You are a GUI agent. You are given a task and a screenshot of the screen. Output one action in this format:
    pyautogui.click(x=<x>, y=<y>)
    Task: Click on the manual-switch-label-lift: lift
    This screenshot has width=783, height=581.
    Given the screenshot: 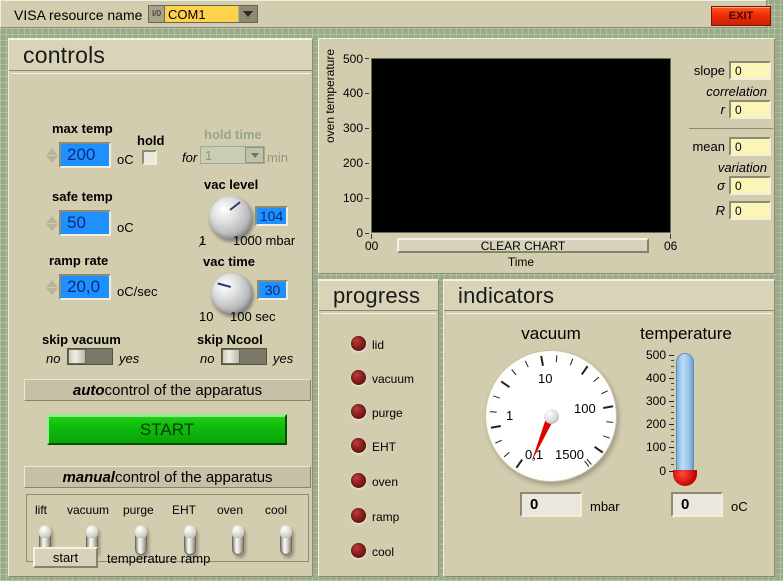 What is the action you would take?
    pyautogui.click(x=41, y=510)
    